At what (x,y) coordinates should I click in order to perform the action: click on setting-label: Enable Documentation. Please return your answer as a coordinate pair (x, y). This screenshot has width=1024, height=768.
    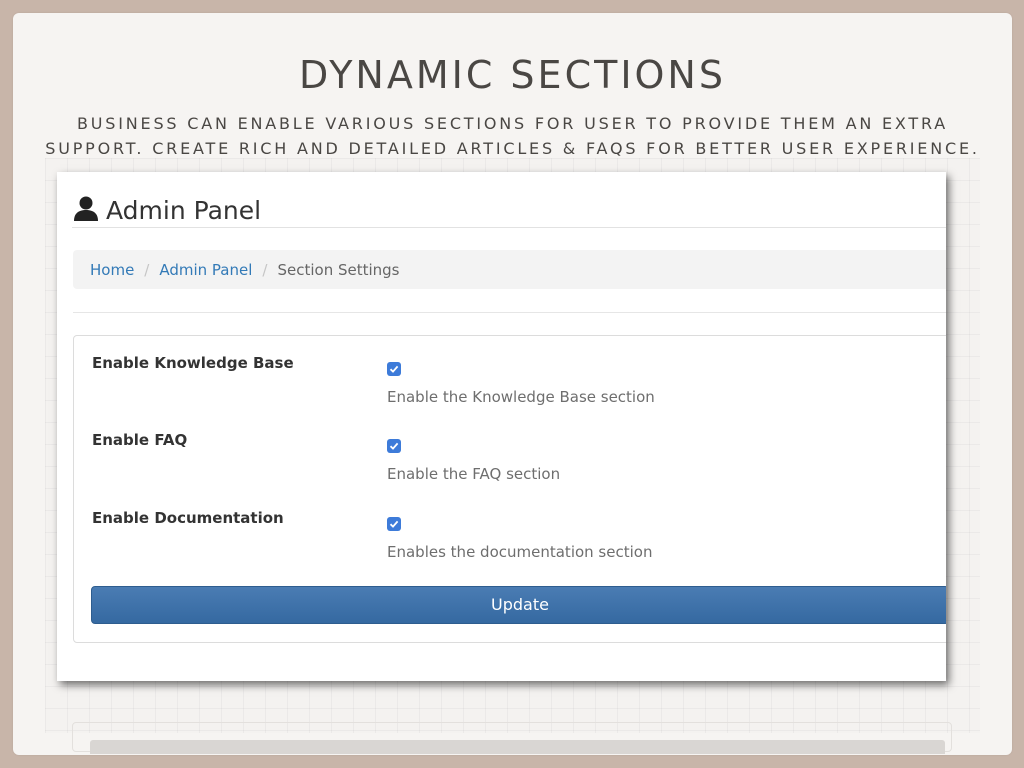
    Looking at the image, I should click on (188, 518).